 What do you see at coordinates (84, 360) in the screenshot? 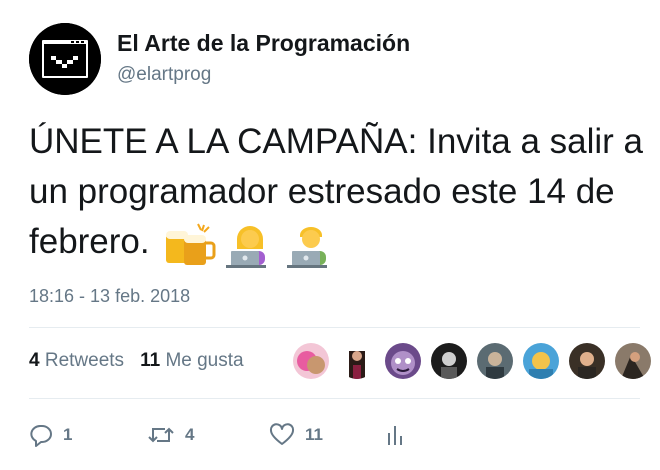
I see `retweets-stat-label: Retweets` at bounding box center [84, 360].